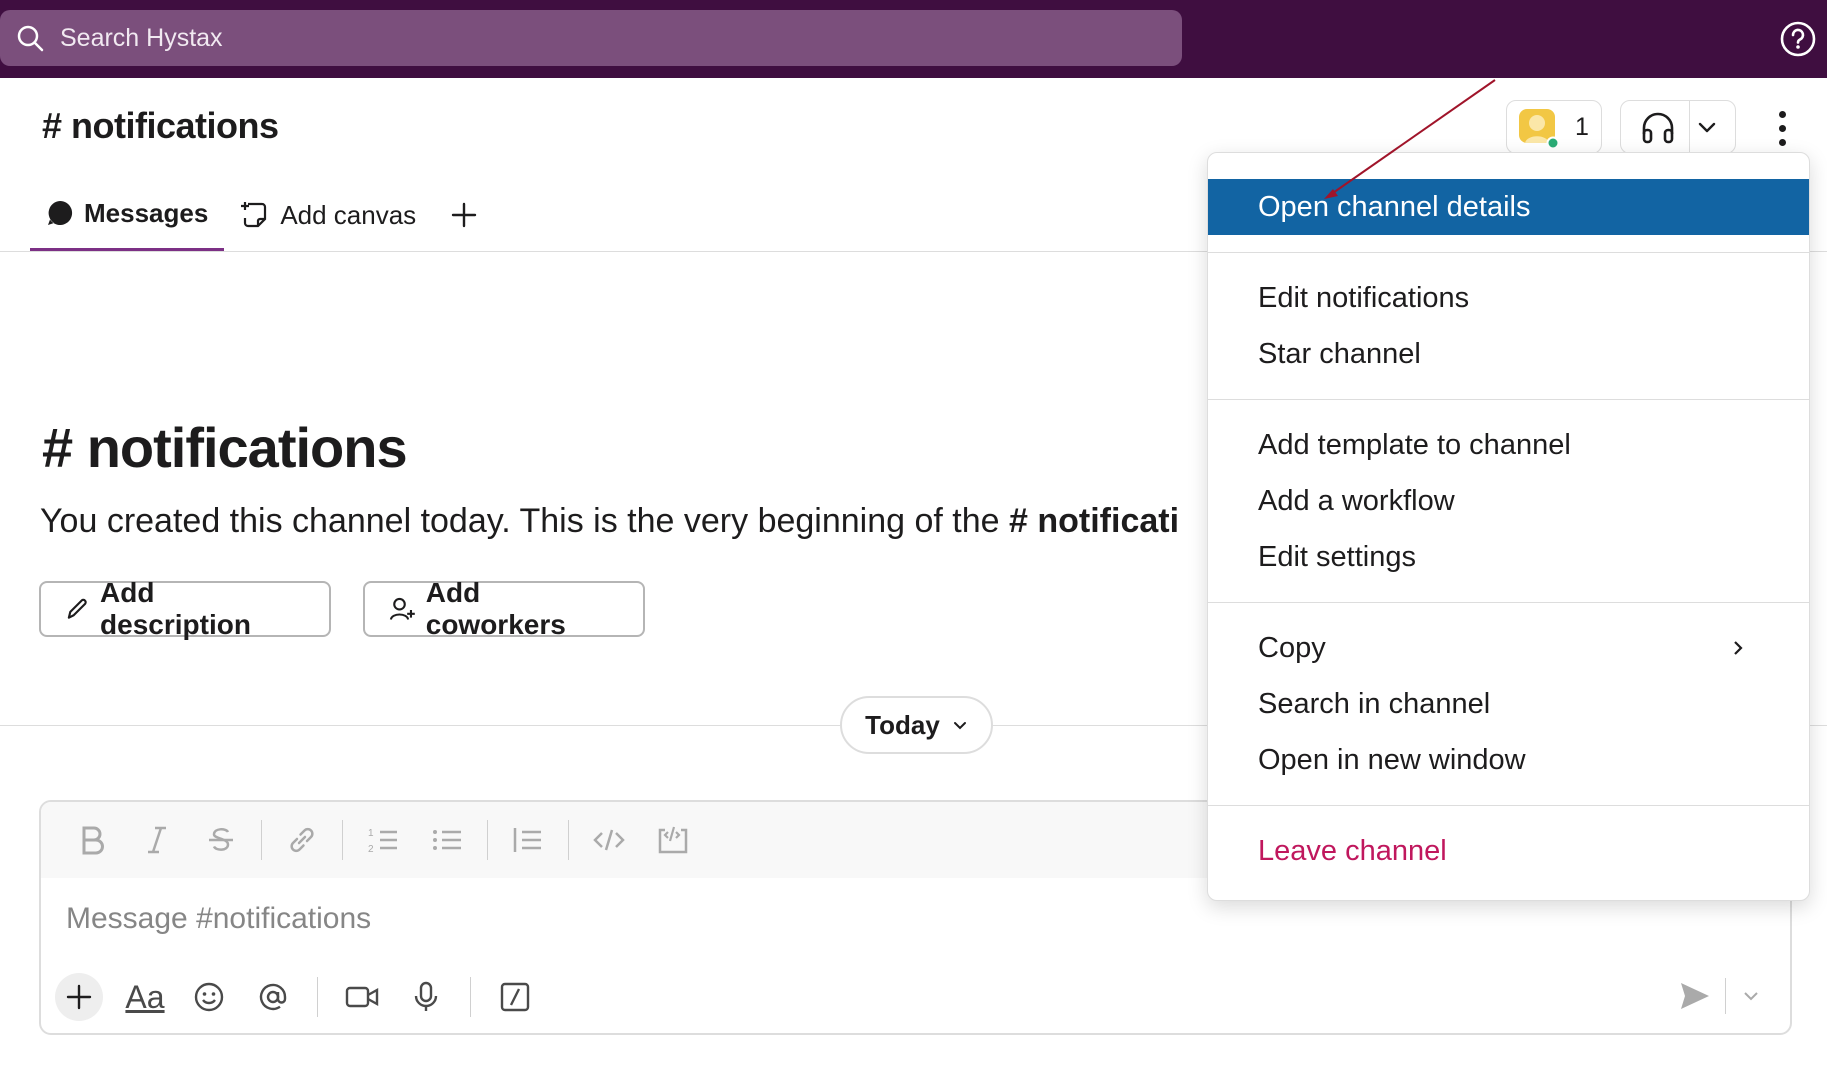  I want to click on code-block-icon, so click(673, 840).